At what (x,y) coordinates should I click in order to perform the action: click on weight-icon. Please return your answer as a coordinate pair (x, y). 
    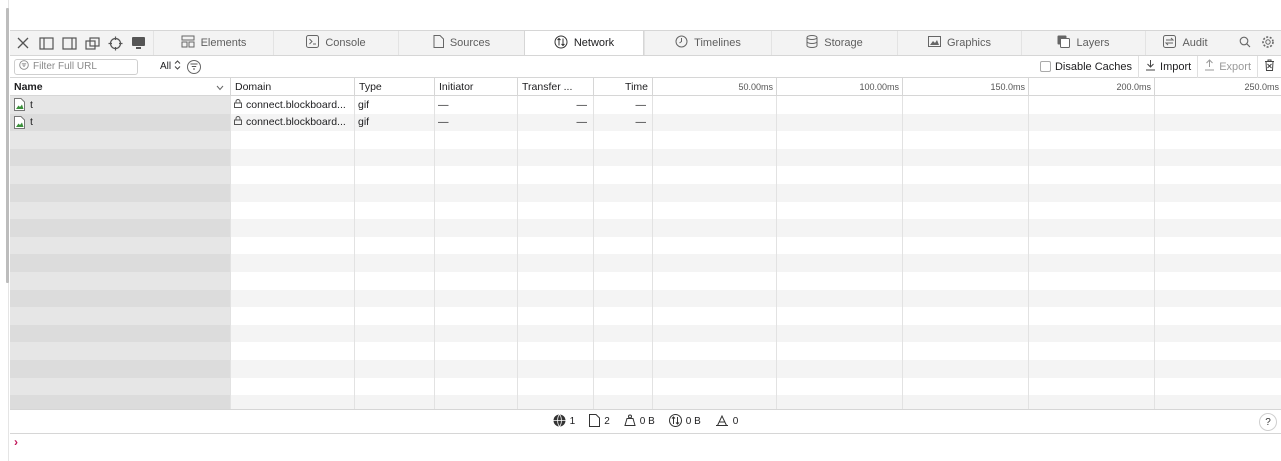
    Looking at the image, I should click on (630, 421).